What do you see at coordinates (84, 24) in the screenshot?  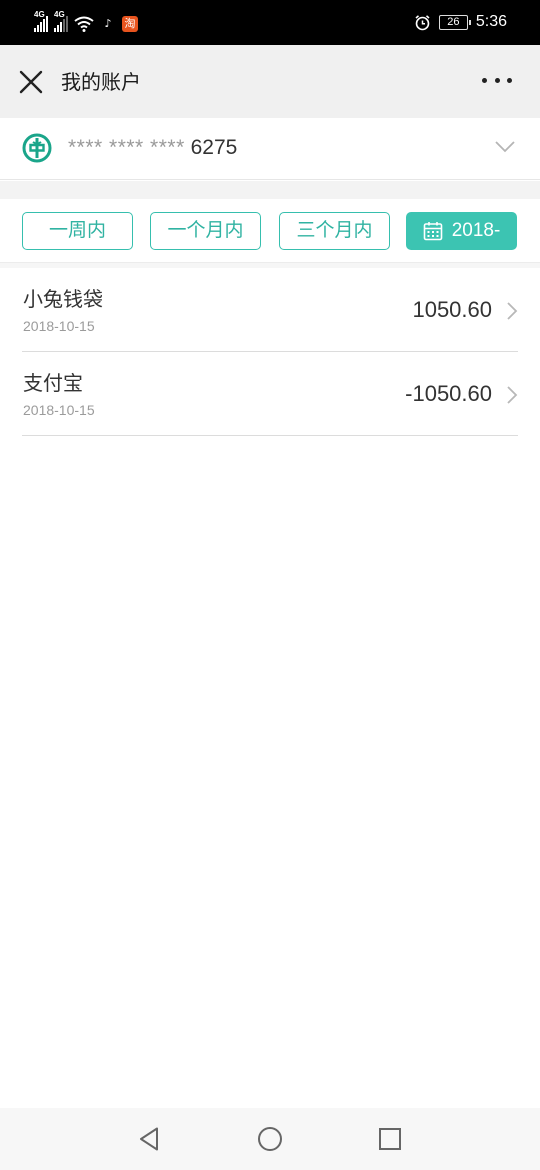 I see `wifi-icon` at bounding box center [84, 24].